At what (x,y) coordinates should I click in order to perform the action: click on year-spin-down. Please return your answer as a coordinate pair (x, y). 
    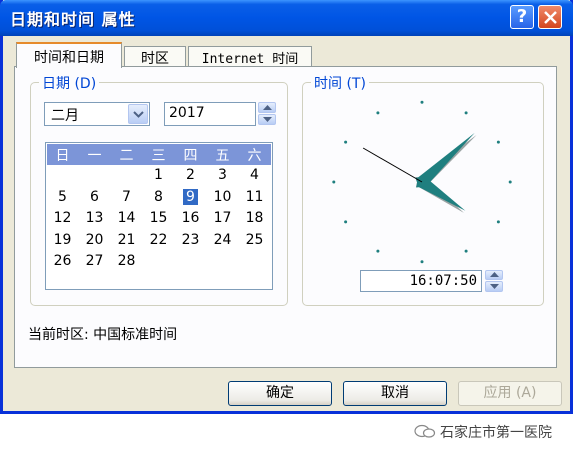
    Looking at the image, I should click on (267, 119).